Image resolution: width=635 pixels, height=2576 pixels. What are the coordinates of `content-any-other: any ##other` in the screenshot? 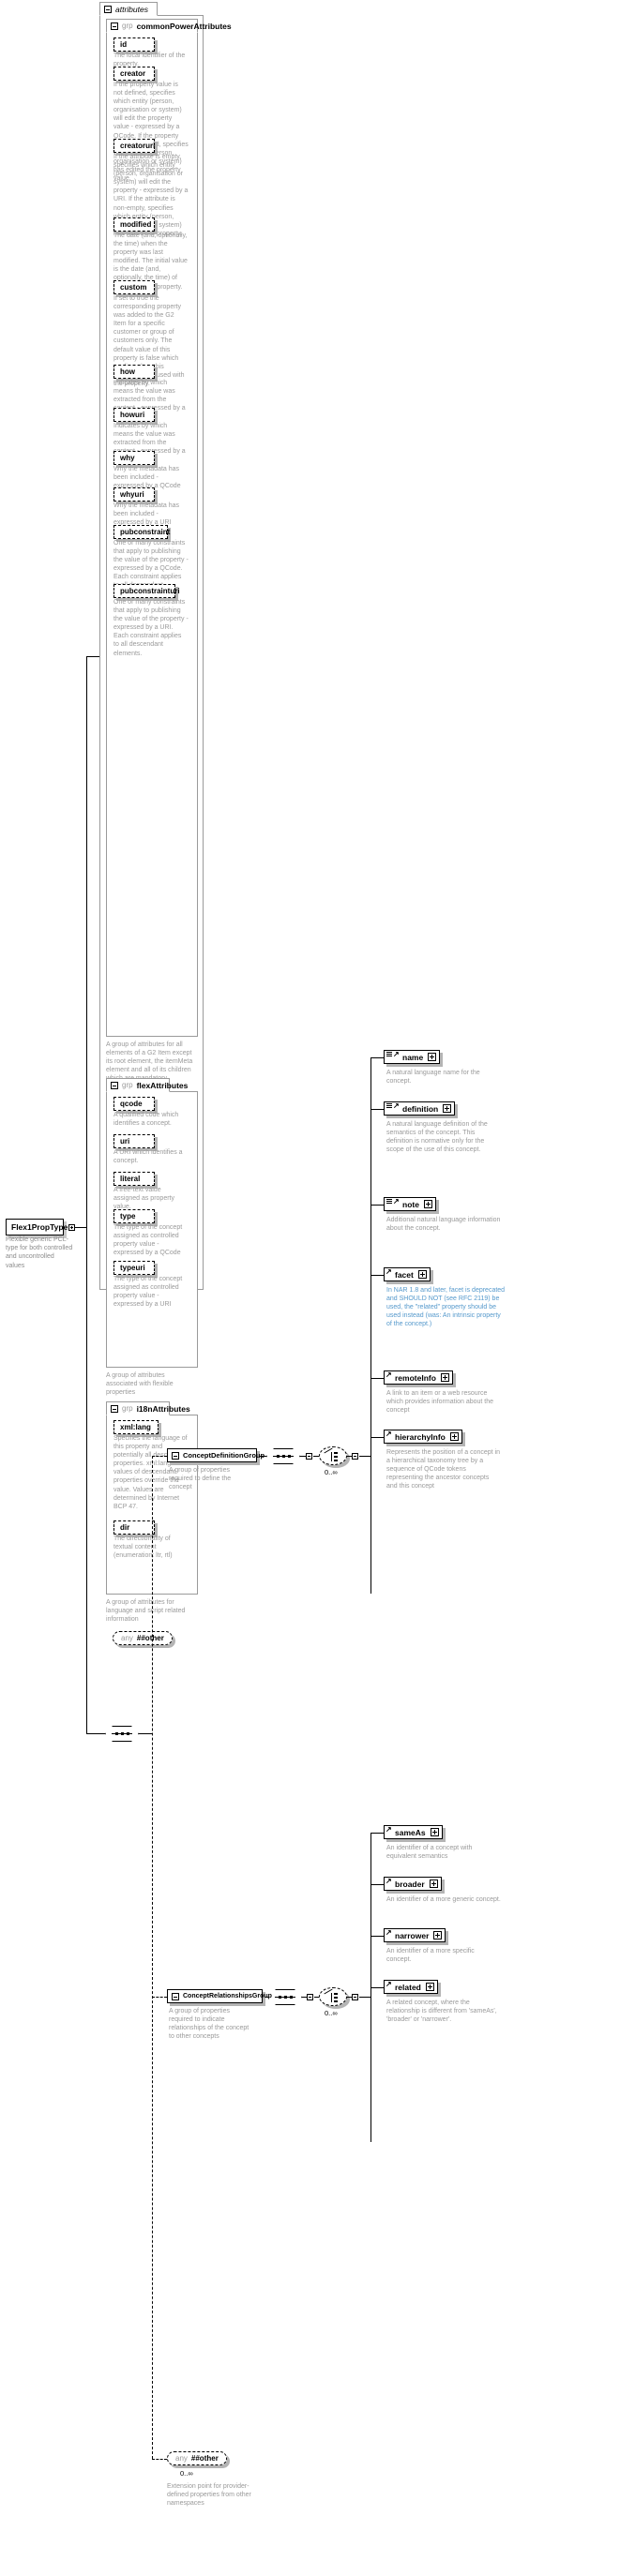 It's located at (197, 2458).